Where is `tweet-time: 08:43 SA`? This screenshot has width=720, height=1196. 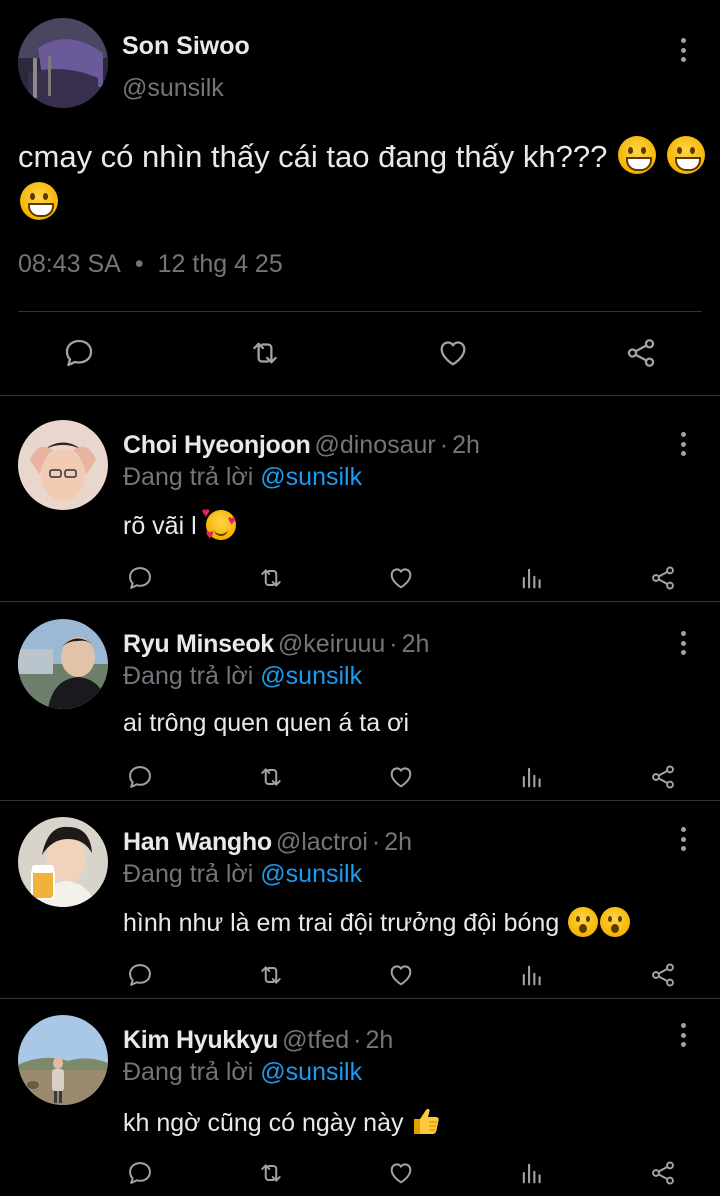 tweet-time: 08:43 SA is located at coordinates (69, 264).